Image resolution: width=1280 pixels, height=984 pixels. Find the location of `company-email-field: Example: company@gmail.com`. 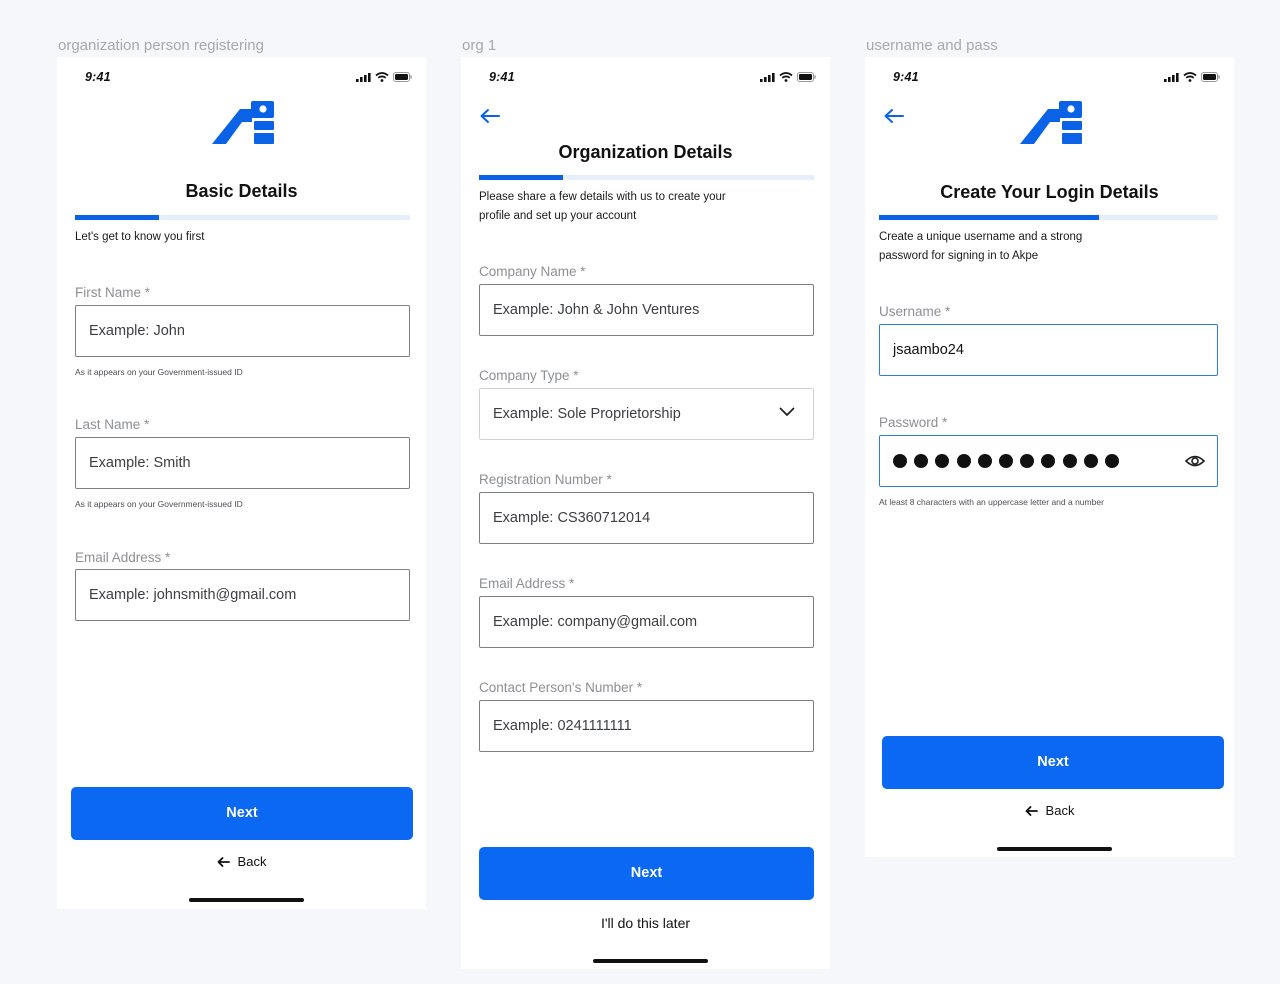

company-email-field: Example: company@gmail.com is located at coordinates (646, 622).